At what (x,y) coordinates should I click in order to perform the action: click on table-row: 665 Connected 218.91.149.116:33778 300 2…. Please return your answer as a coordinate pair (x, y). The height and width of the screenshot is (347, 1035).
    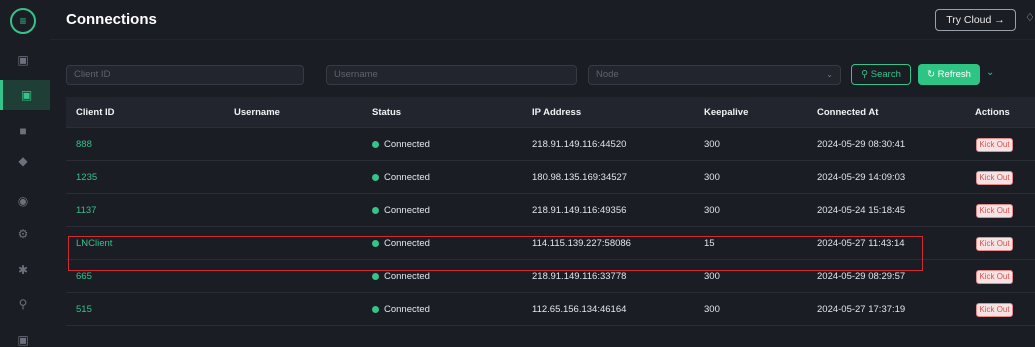
    Looking at the image, I should click on (550, 276).